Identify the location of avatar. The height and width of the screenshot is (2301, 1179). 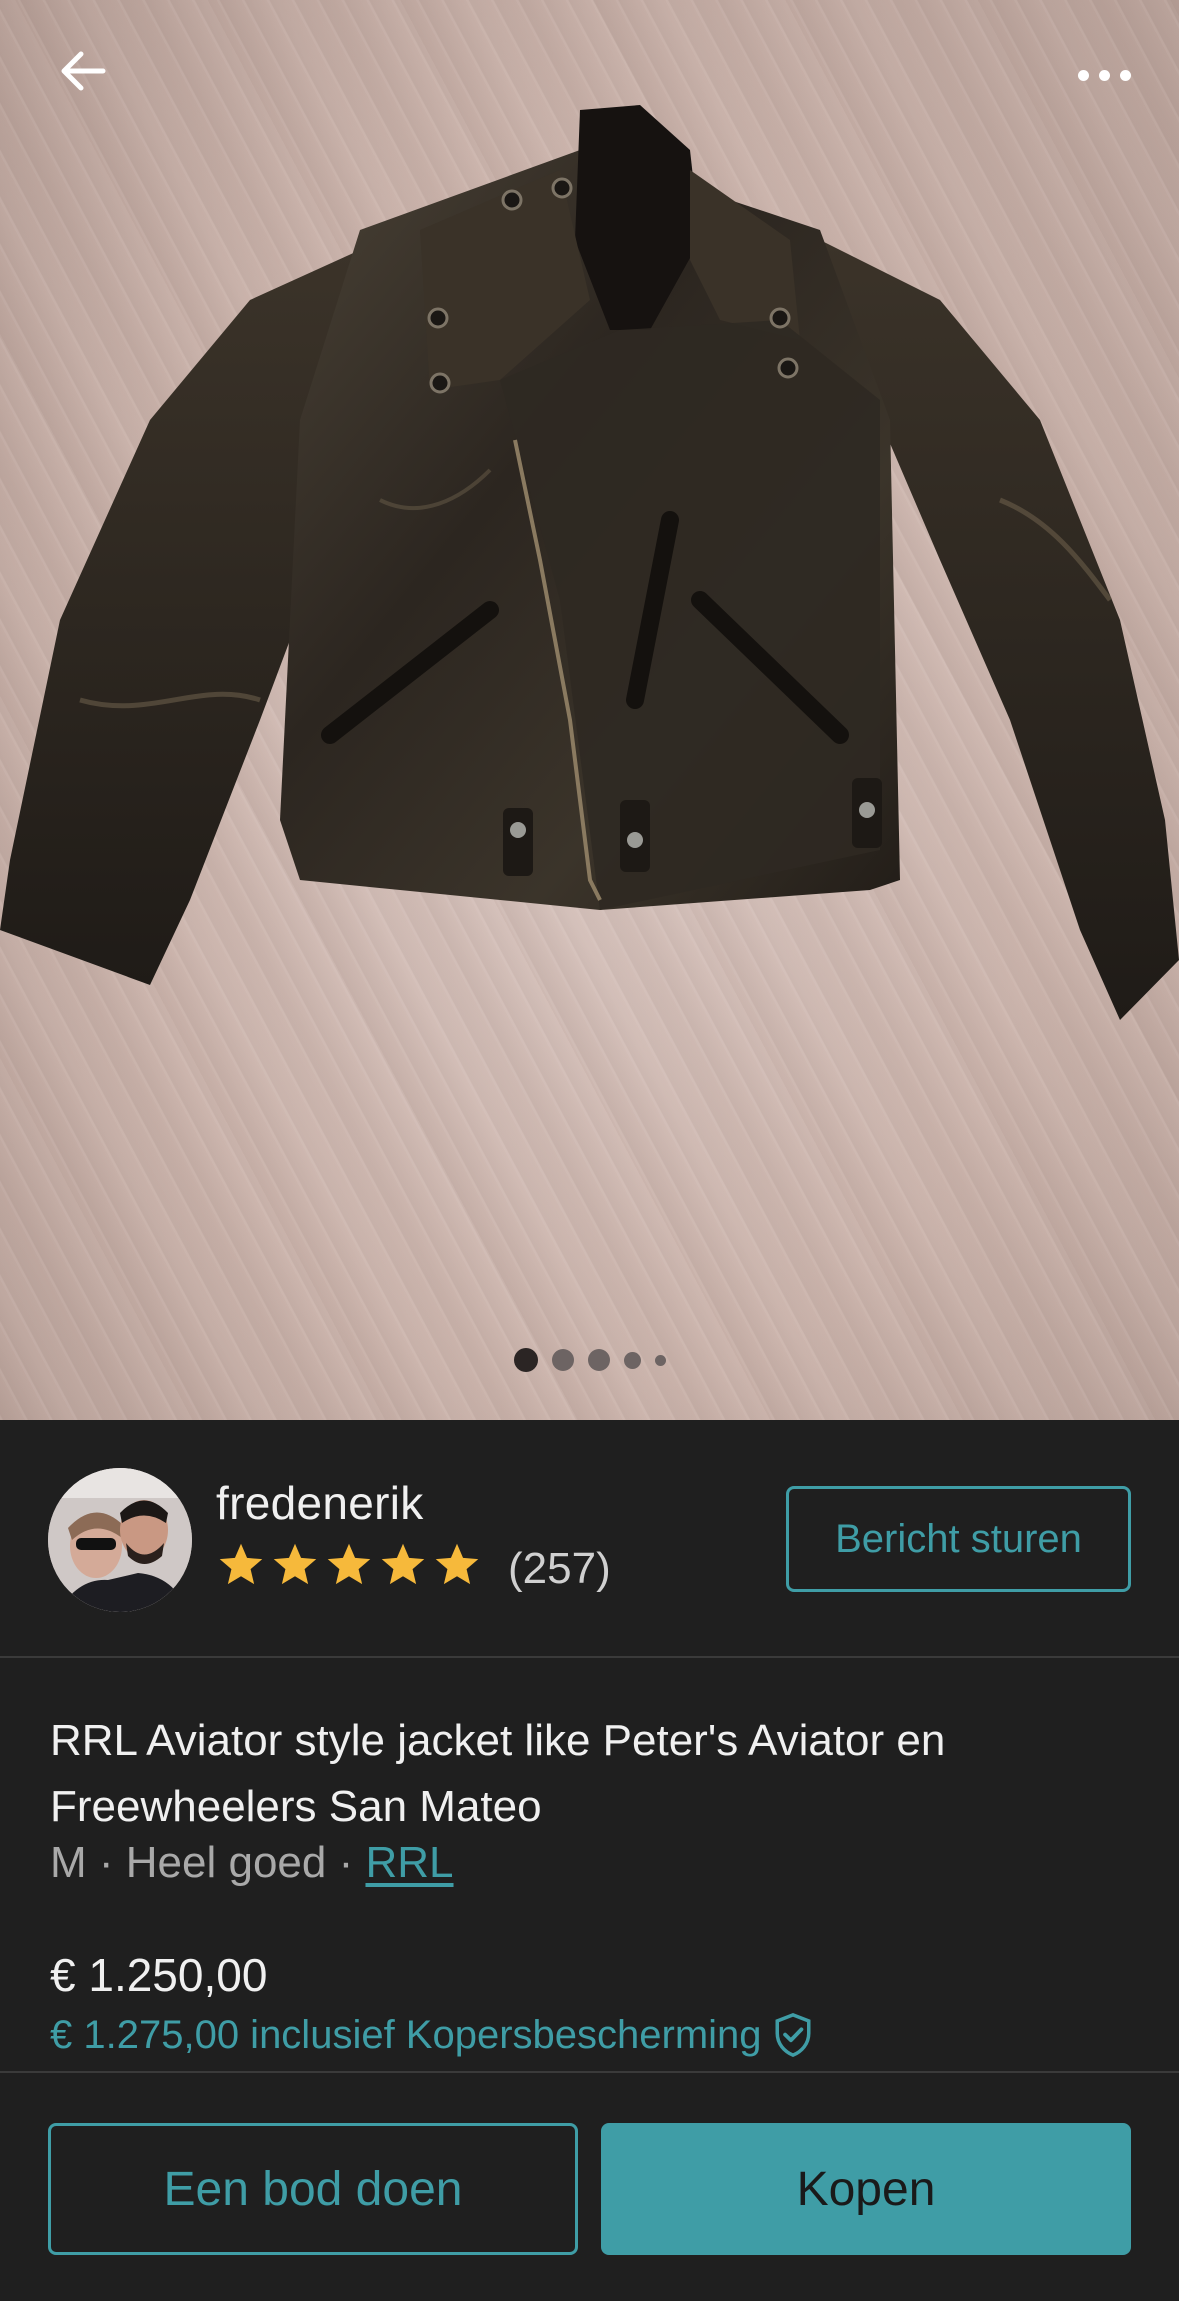
(120, 1540).